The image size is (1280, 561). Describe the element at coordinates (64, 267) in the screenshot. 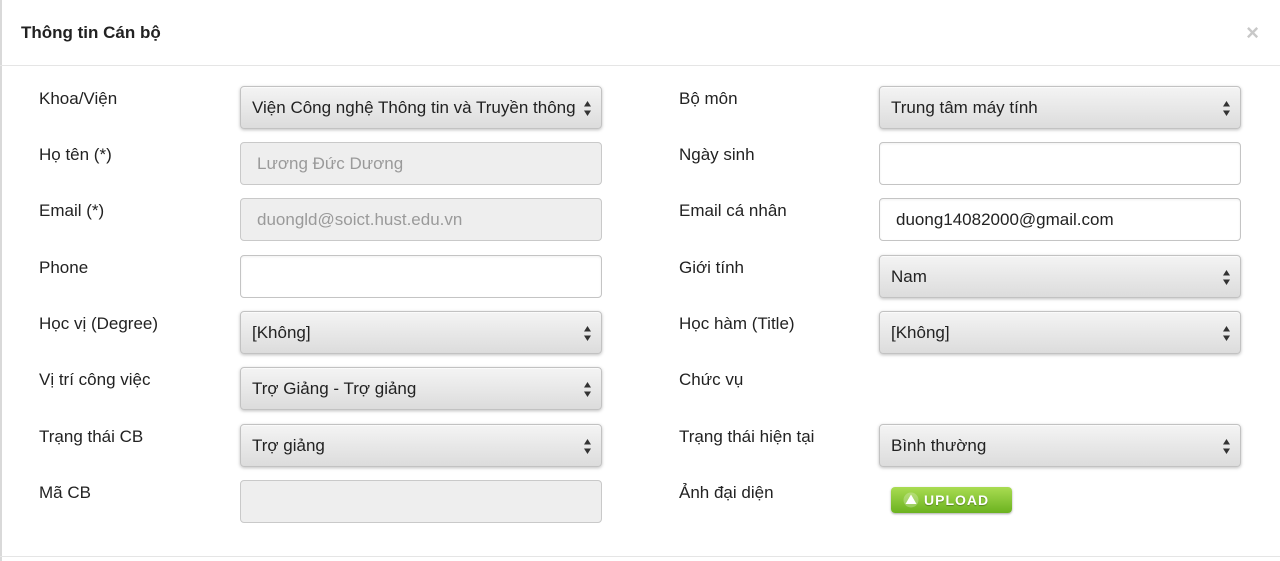

I see `phone-label: Phone` at that location.